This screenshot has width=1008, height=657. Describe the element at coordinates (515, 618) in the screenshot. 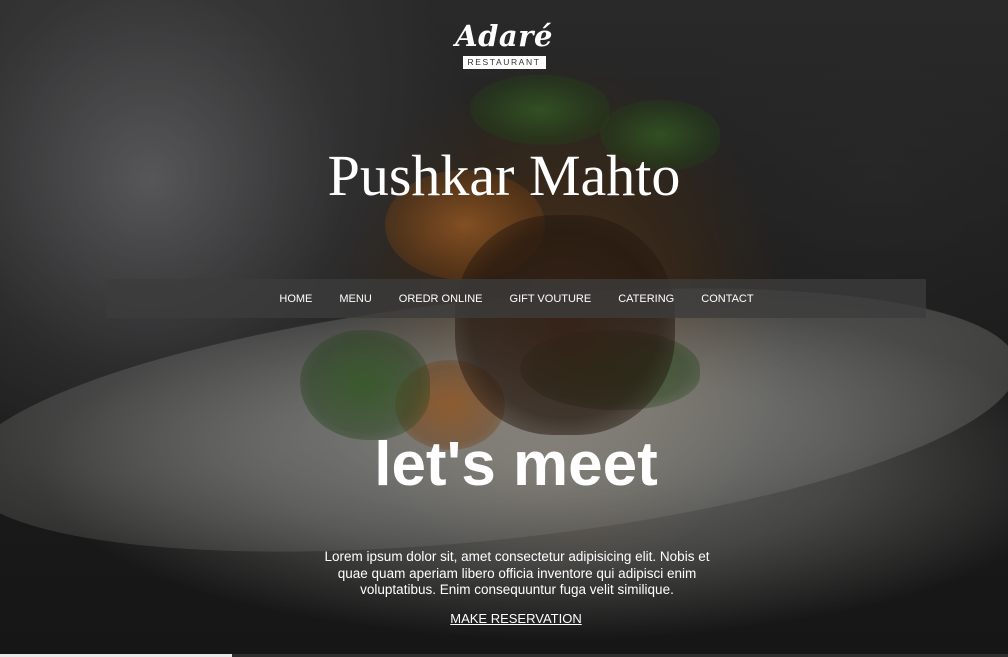

I see `make-reservation-link: MAKE RESERVATION` at that location.